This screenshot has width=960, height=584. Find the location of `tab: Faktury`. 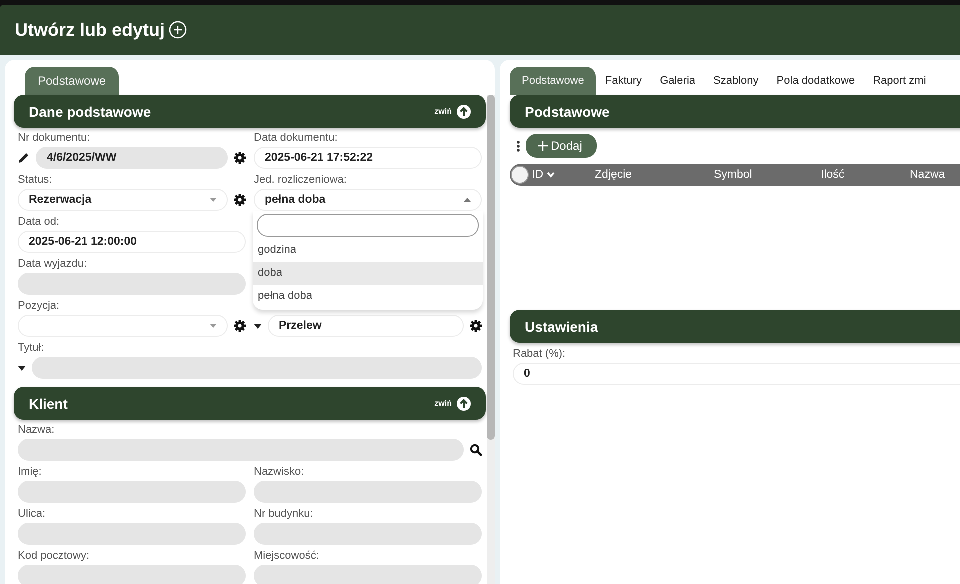

tab: Faktury is located at coordinates (624, 81).